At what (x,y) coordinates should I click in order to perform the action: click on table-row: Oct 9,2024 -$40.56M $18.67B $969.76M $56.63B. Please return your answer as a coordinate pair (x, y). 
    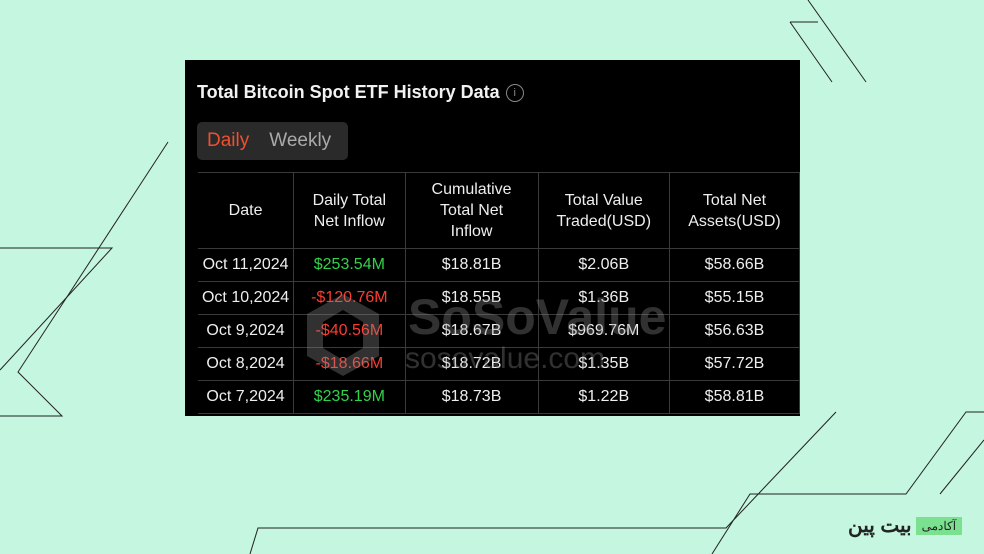
    Looking at the image, I should click on (499, 331).